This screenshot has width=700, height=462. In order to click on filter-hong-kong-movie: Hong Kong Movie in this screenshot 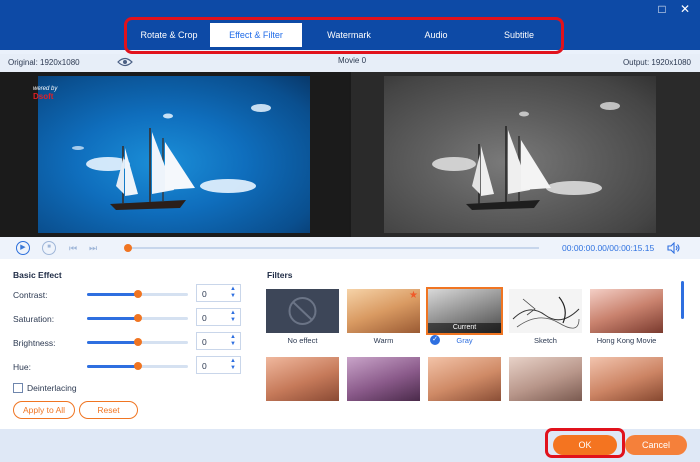, I will do `click(626, 317)`.